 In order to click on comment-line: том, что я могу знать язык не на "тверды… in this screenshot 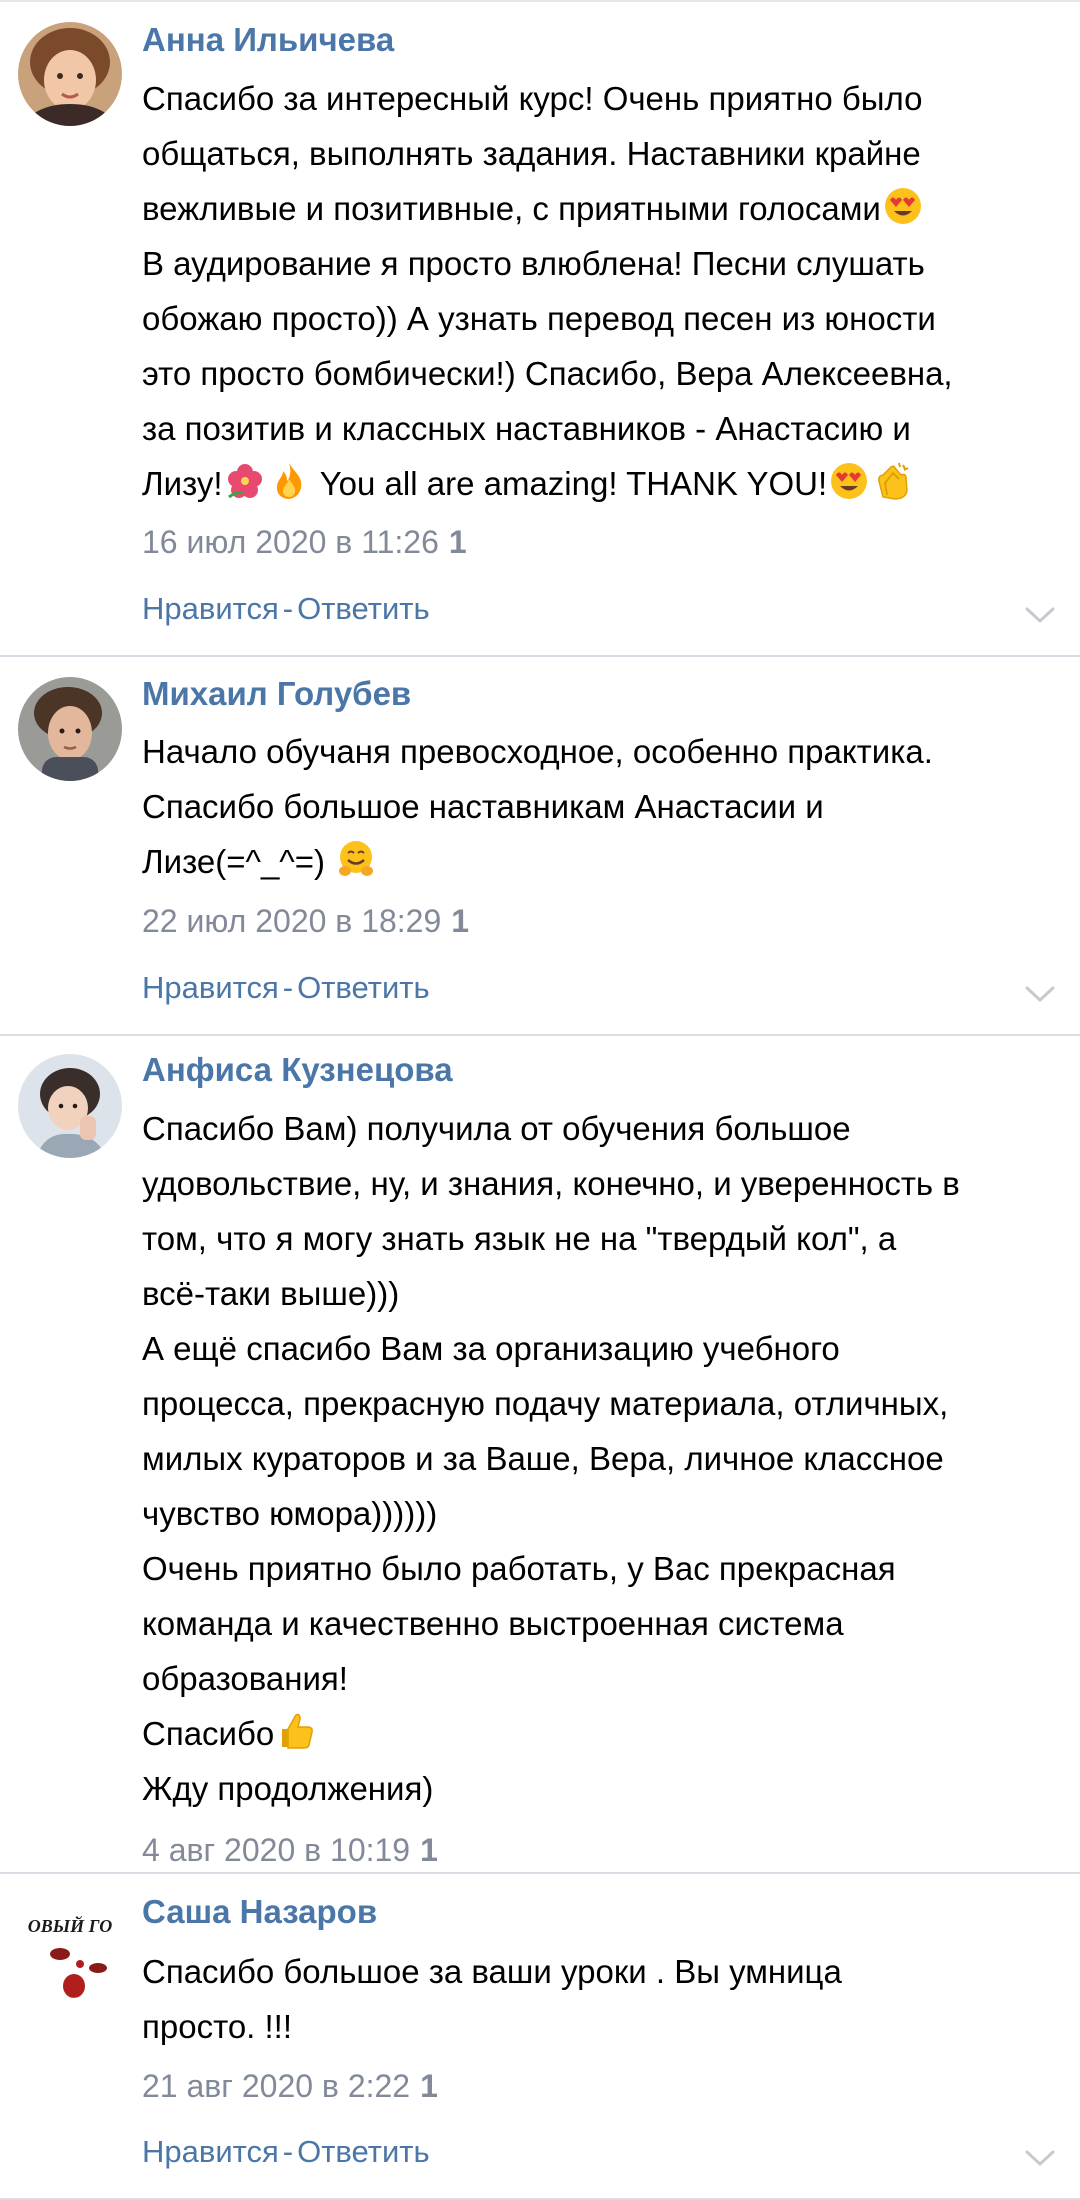, I will do `click(519, 1238)`.